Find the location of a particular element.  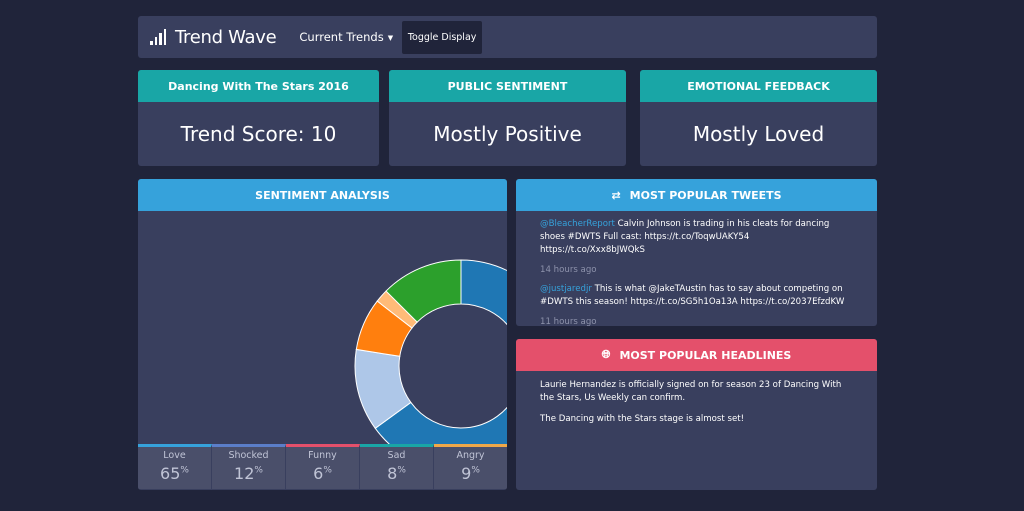

signal-bars-icon is located at coordinates (158, 37).